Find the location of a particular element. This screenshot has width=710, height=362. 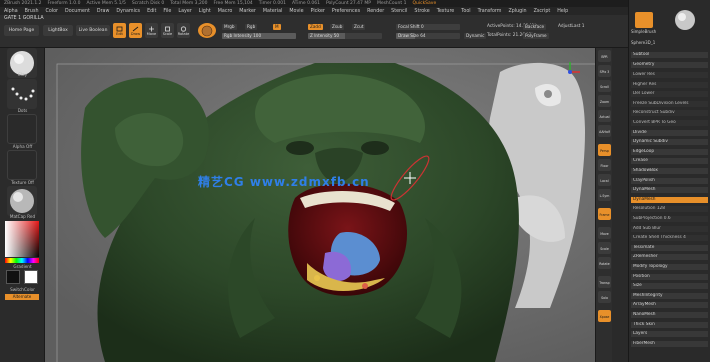

m-toggle: M is located at coordinates (277, 27).